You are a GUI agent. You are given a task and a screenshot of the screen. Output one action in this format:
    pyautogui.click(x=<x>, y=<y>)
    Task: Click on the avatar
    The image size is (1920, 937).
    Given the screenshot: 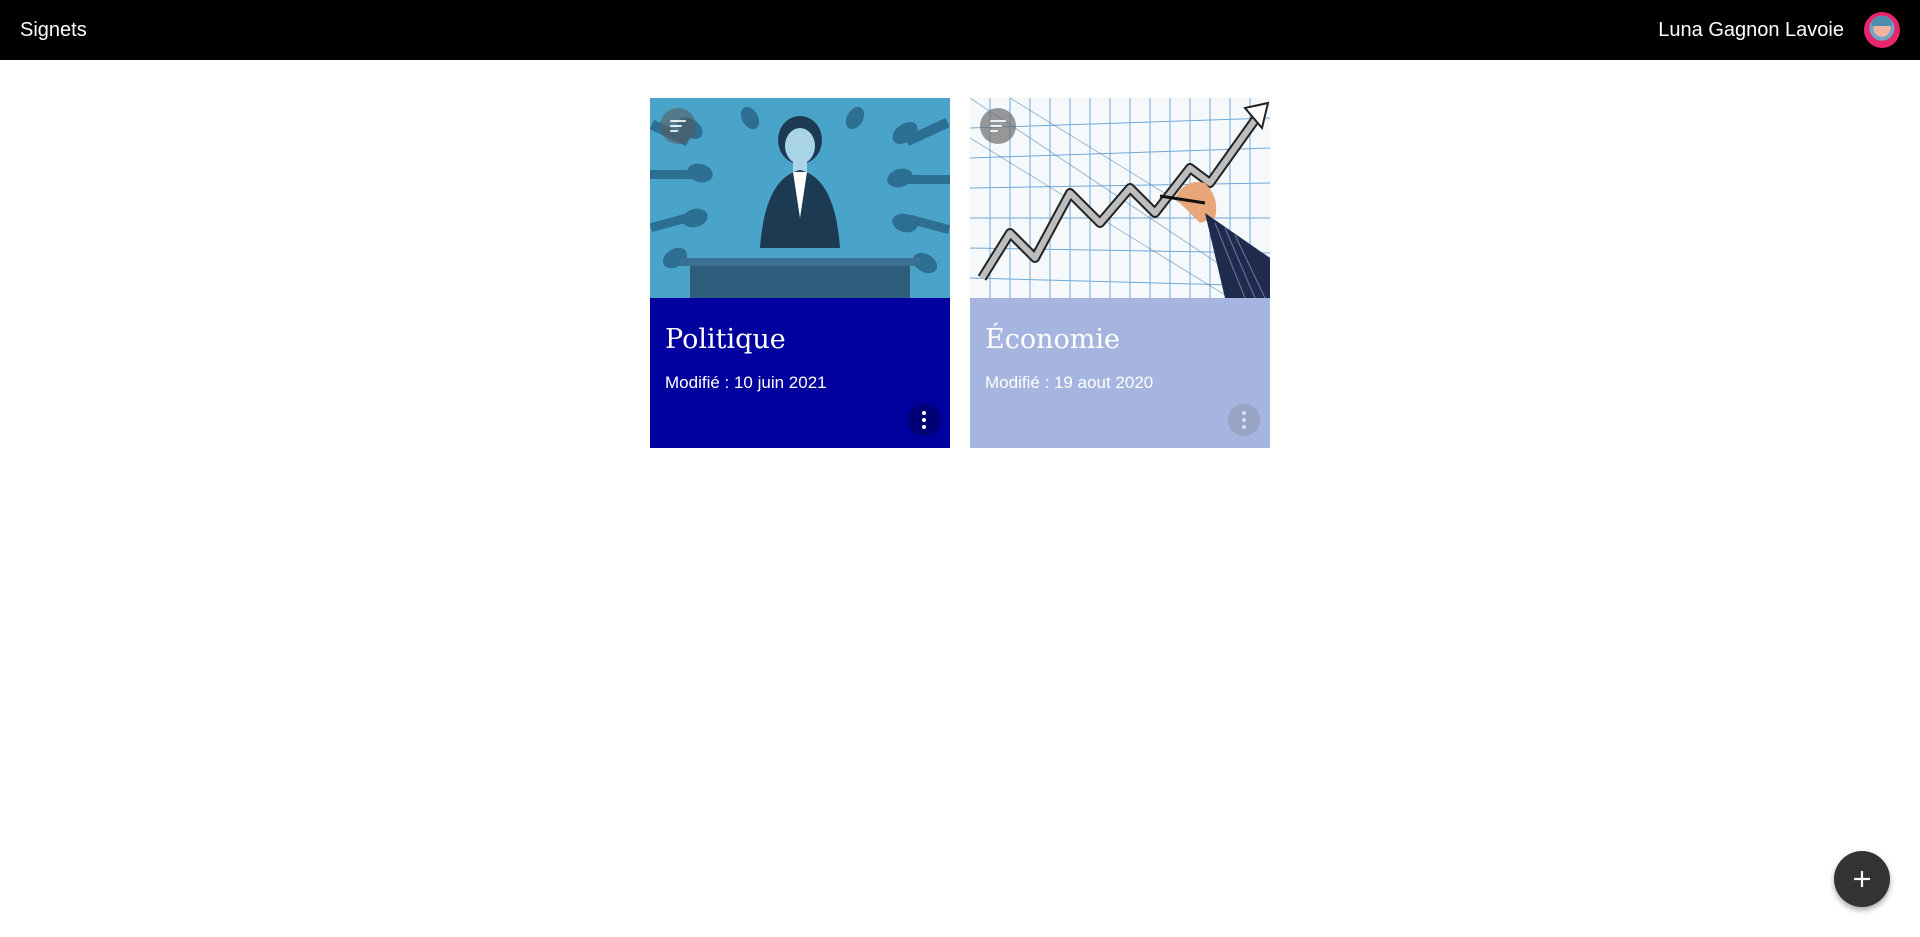 What is the action you would take?
    pyautogui.click(x=1882, y=30)
    